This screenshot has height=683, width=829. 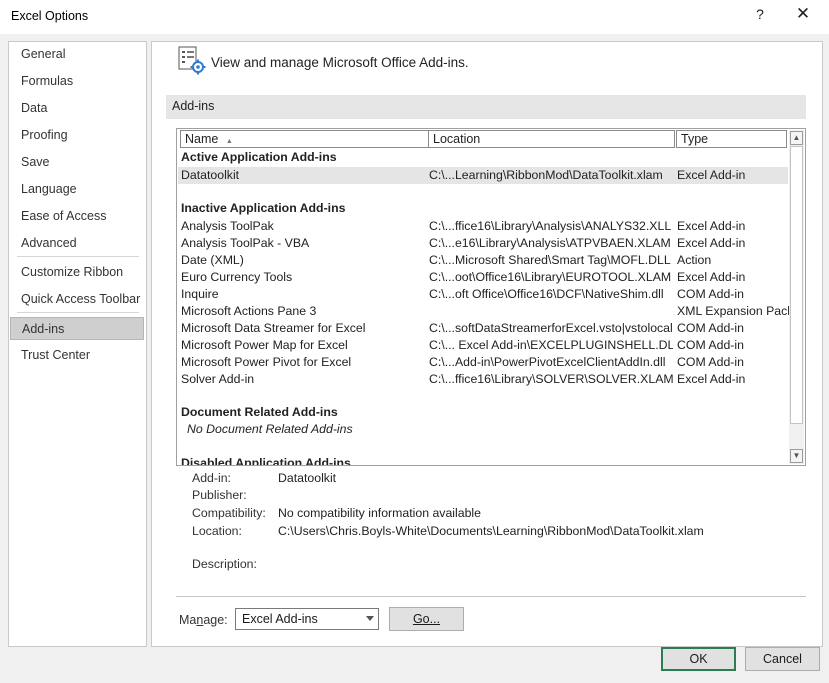 I want to click on addin-label: Add-in:, so click(x=211, y=478).